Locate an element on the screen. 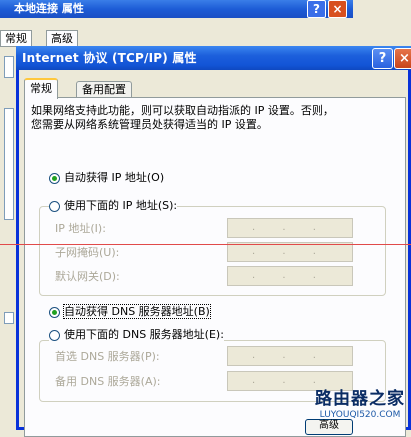  ip-address-label: IP 地址(I): is located at coordinates (80, 228).